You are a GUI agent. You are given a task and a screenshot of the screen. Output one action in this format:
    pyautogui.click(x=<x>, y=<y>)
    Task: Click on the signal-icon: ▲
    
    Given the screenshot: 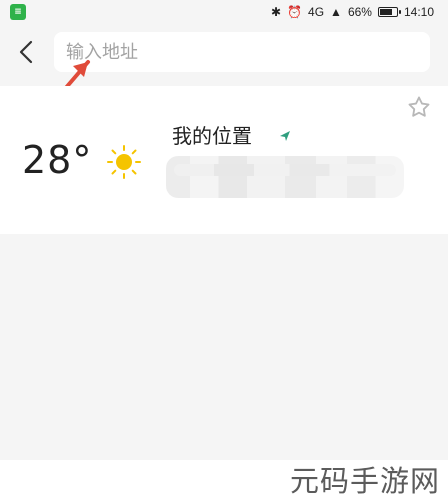 What is the action you would take?
    pyautogui.click(x=336, y=12)
    